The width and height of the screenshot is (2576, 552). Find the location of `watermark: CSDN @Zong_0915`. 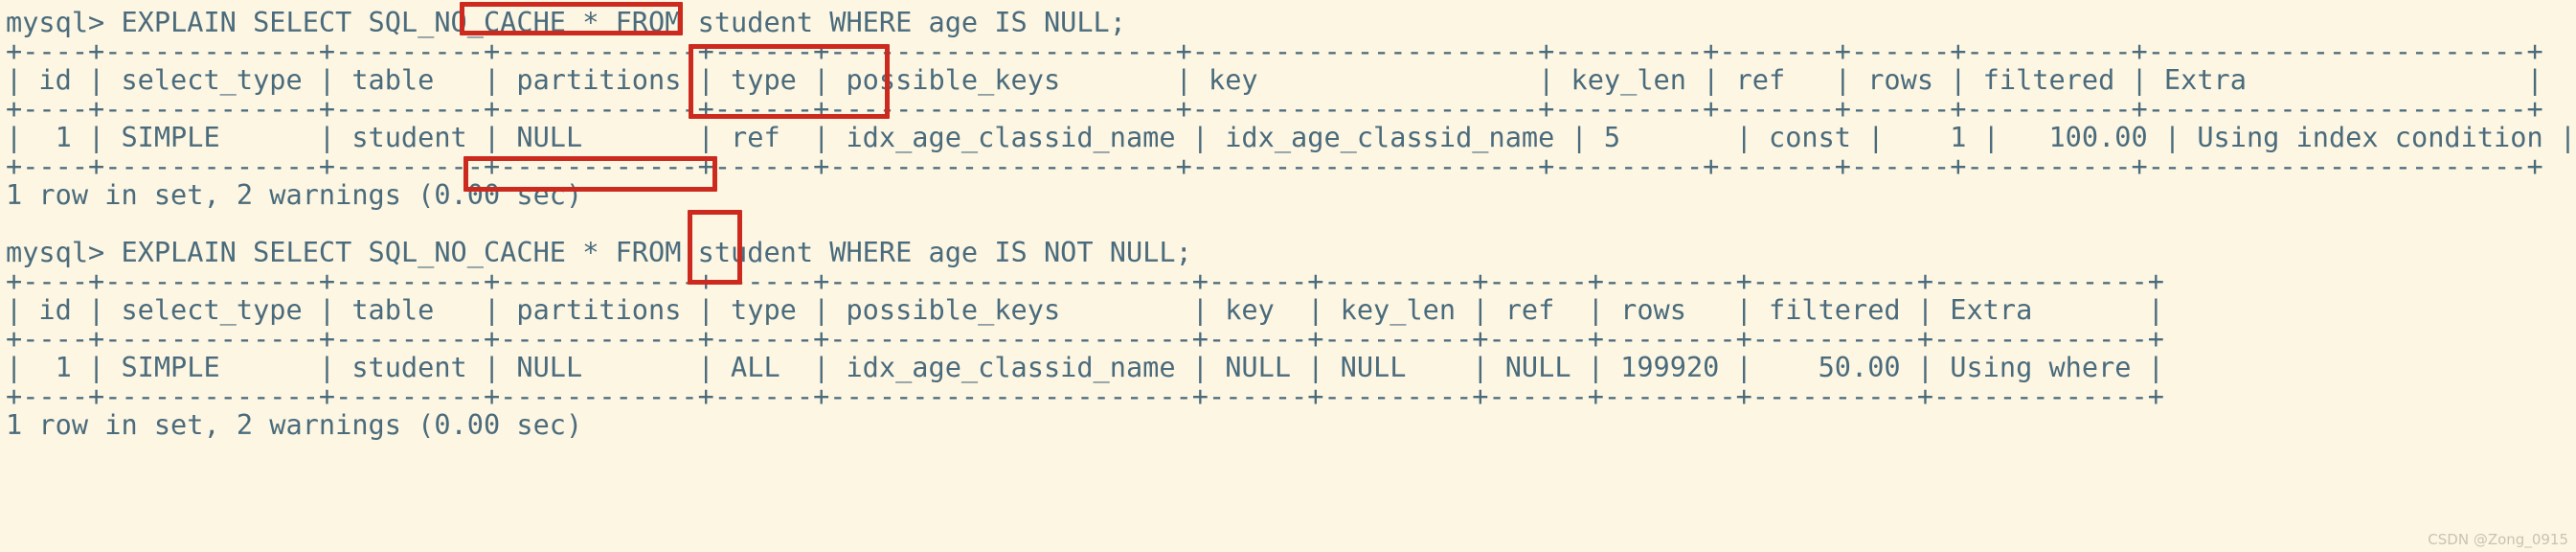

watermark: CSDN @Zong_0915 is located at coordinates (2498, 539).